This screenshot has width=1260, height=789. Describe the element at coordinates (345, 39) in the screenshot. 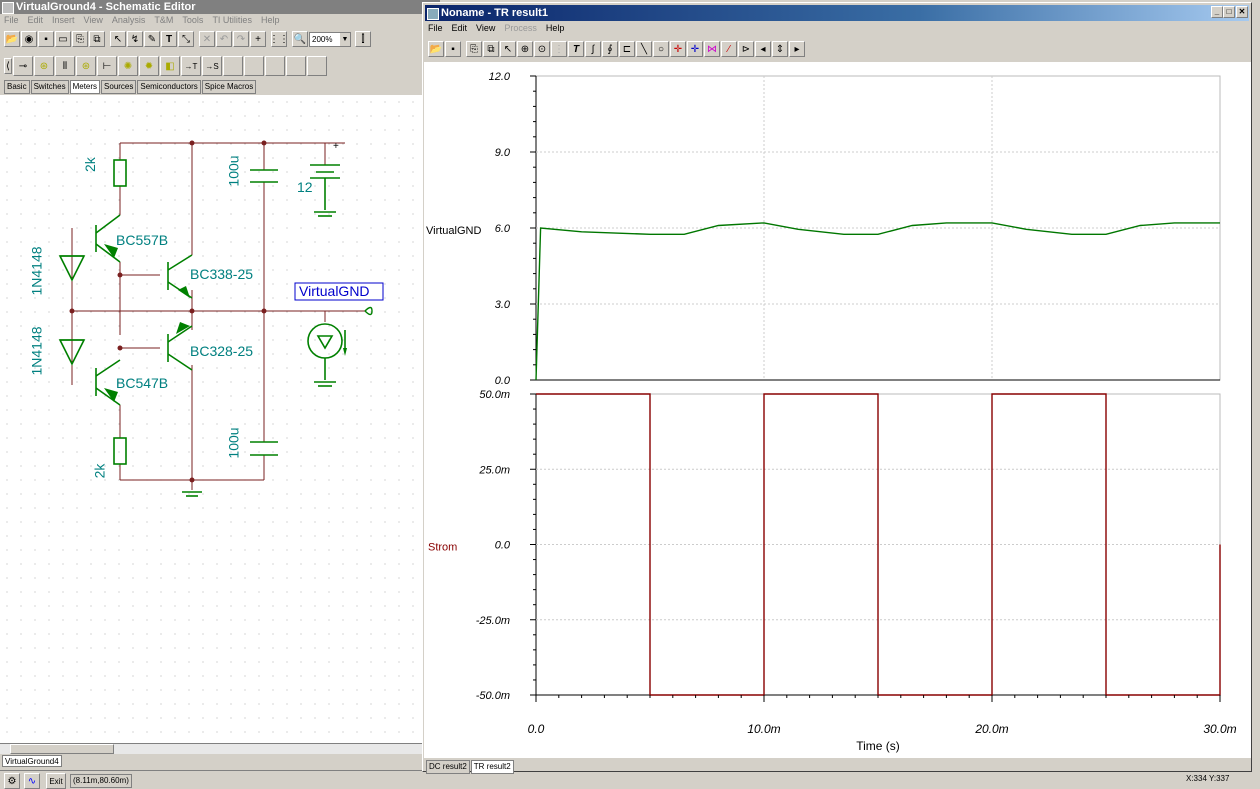

I see `chevron-down-icon: ▼` at that location.